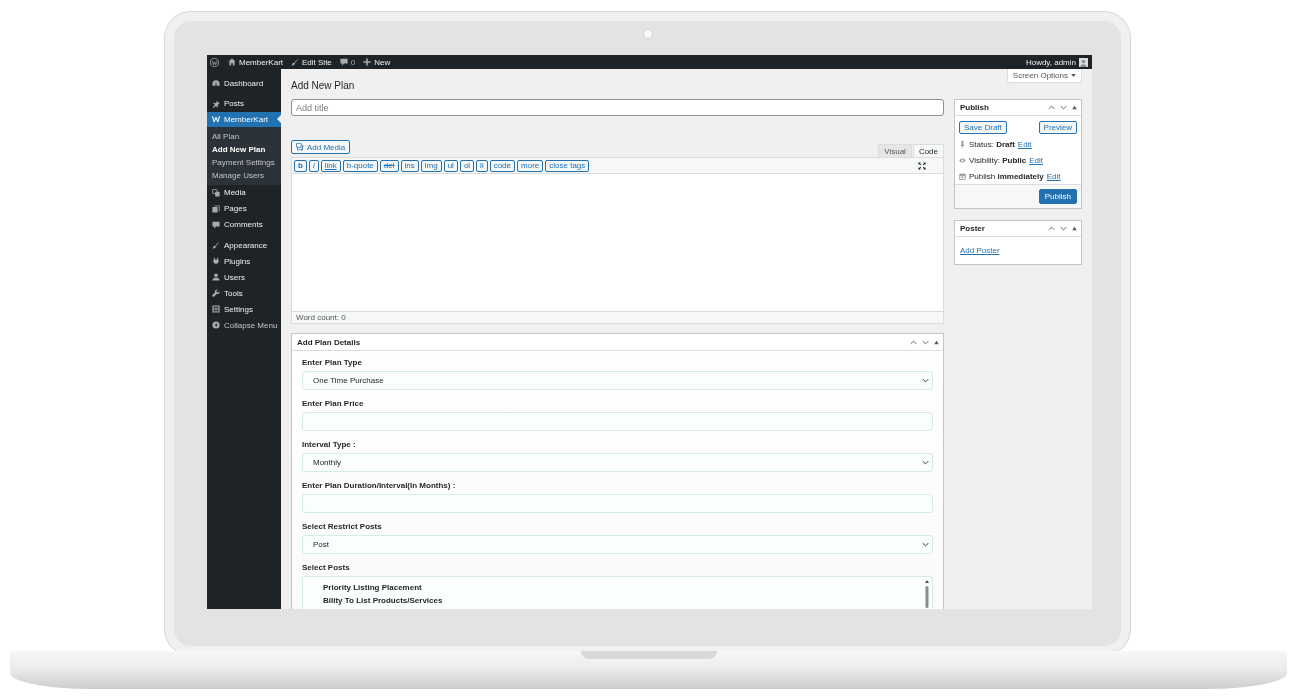 This screenshot has height=700, width=1297. I want to click on format-button: ins, so click(409, 165).